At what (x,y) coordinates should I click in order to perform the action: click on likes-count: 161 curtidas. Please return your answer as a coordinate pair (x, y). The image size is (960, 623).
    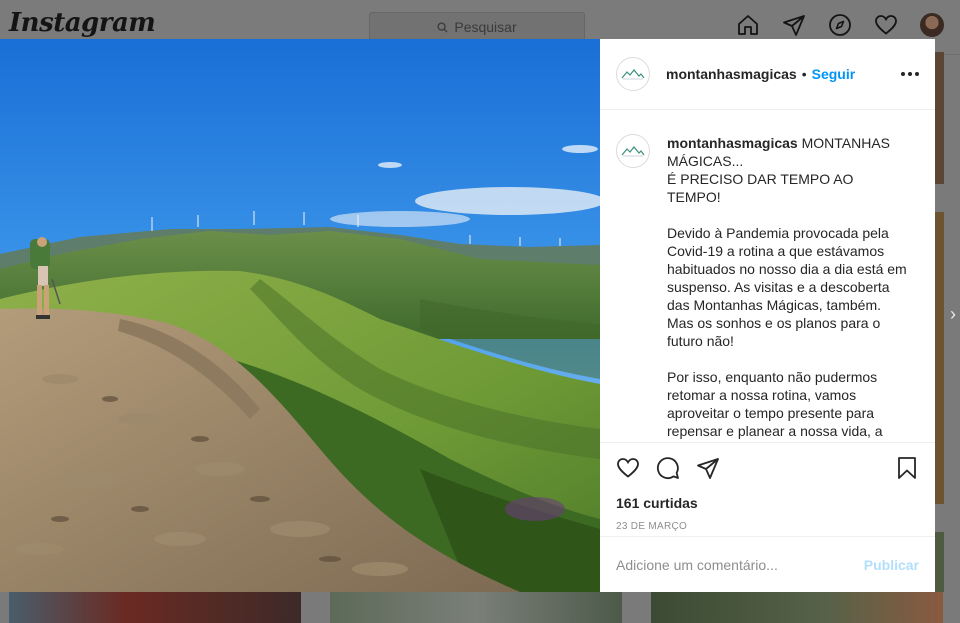
    Looking at the image, I should click on (767, 503).